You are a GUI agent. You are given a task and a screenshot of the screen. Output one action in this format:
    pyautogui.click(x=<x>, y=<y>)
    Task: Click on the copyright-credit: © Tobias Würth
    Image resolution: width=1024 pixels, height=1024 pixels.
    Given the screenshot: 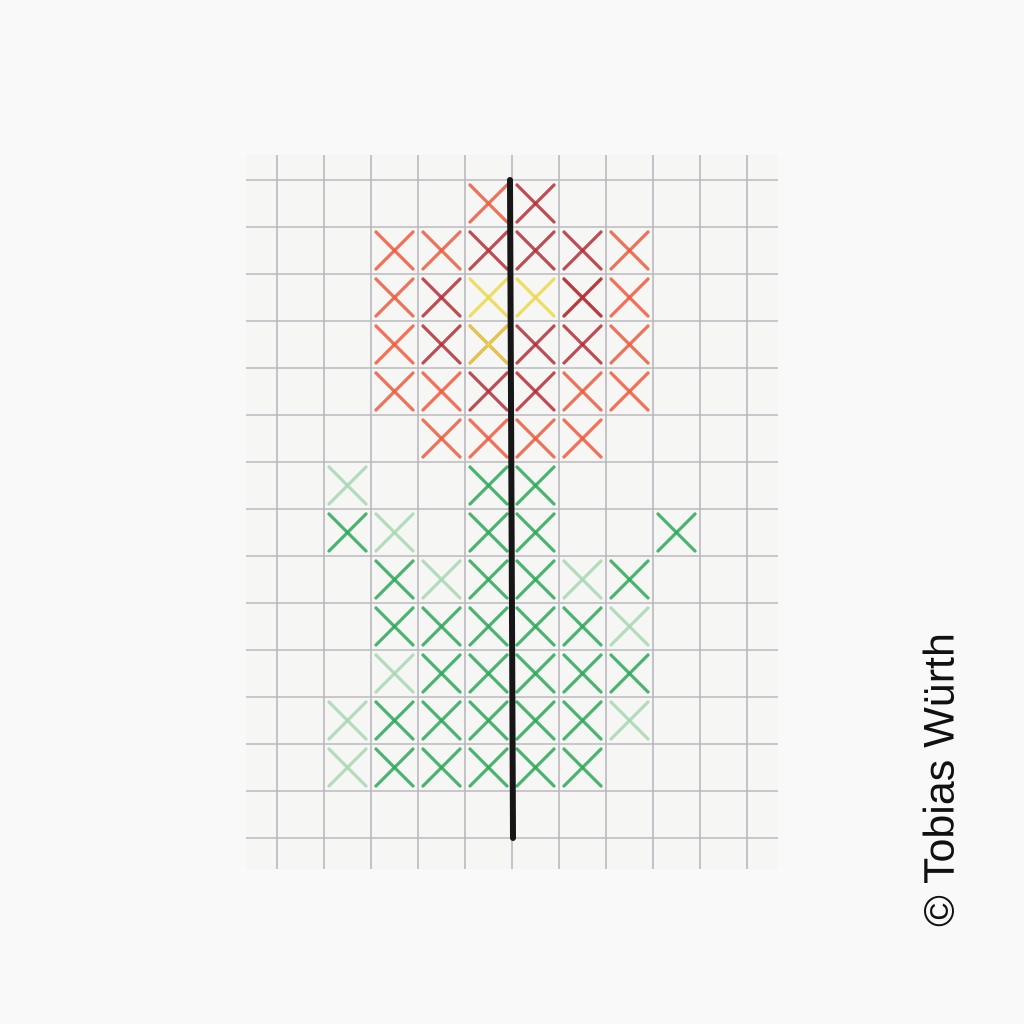 What is the action you would take?
    pyautogui.click(x=939, y=780)
    